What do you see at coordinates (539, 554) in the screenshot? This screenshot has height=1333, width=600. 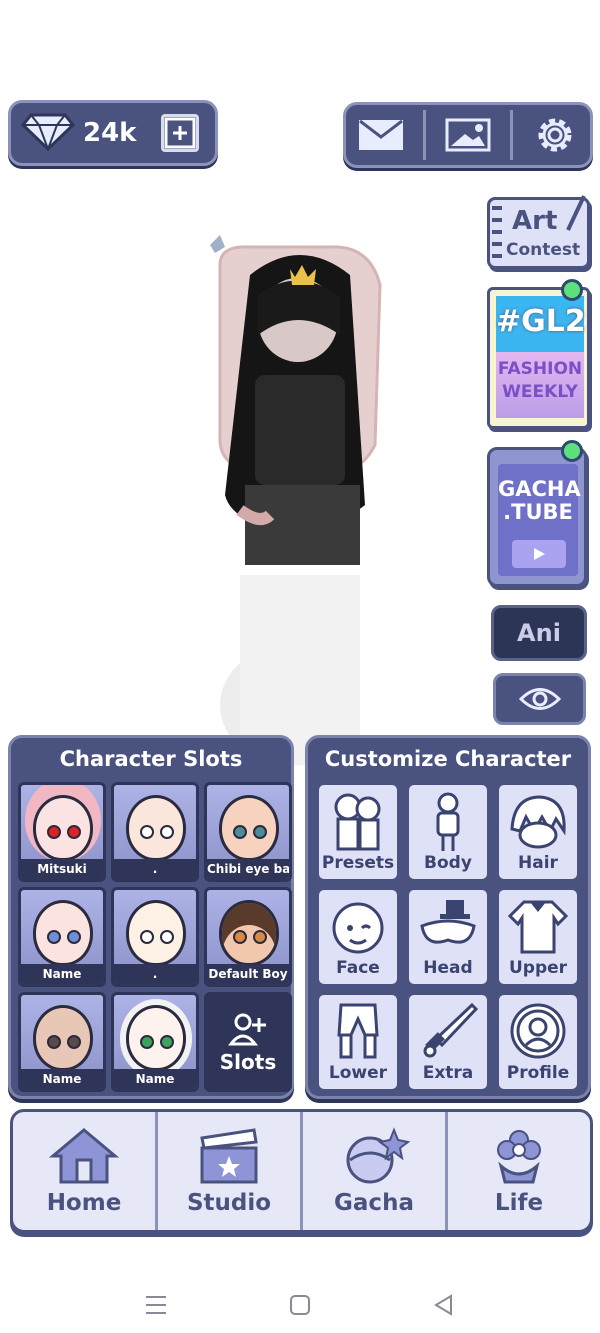 I see `play-icon` at bounding box center [539, 554].